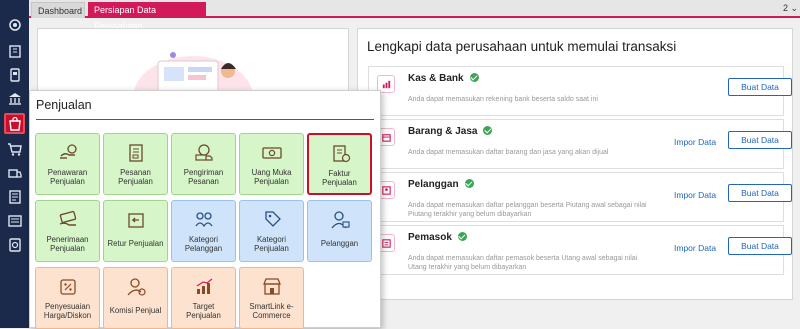  What do you see at coordinates (67, 177) in the screenshot?
I see `tile-label: Penawaran Penjualan` at bounding box center [67, 177].